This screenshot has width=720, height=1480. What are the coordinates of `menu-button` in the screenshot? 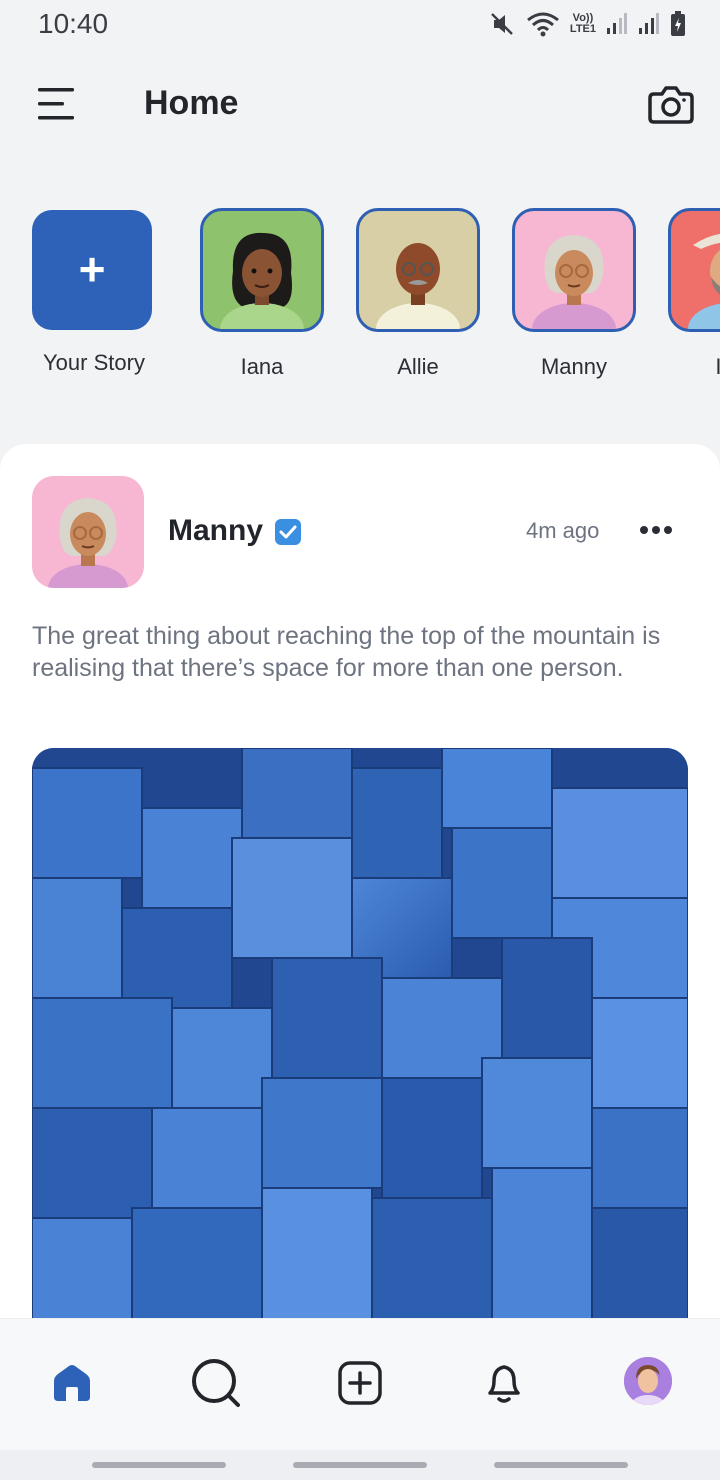 It's located at (56, 104).